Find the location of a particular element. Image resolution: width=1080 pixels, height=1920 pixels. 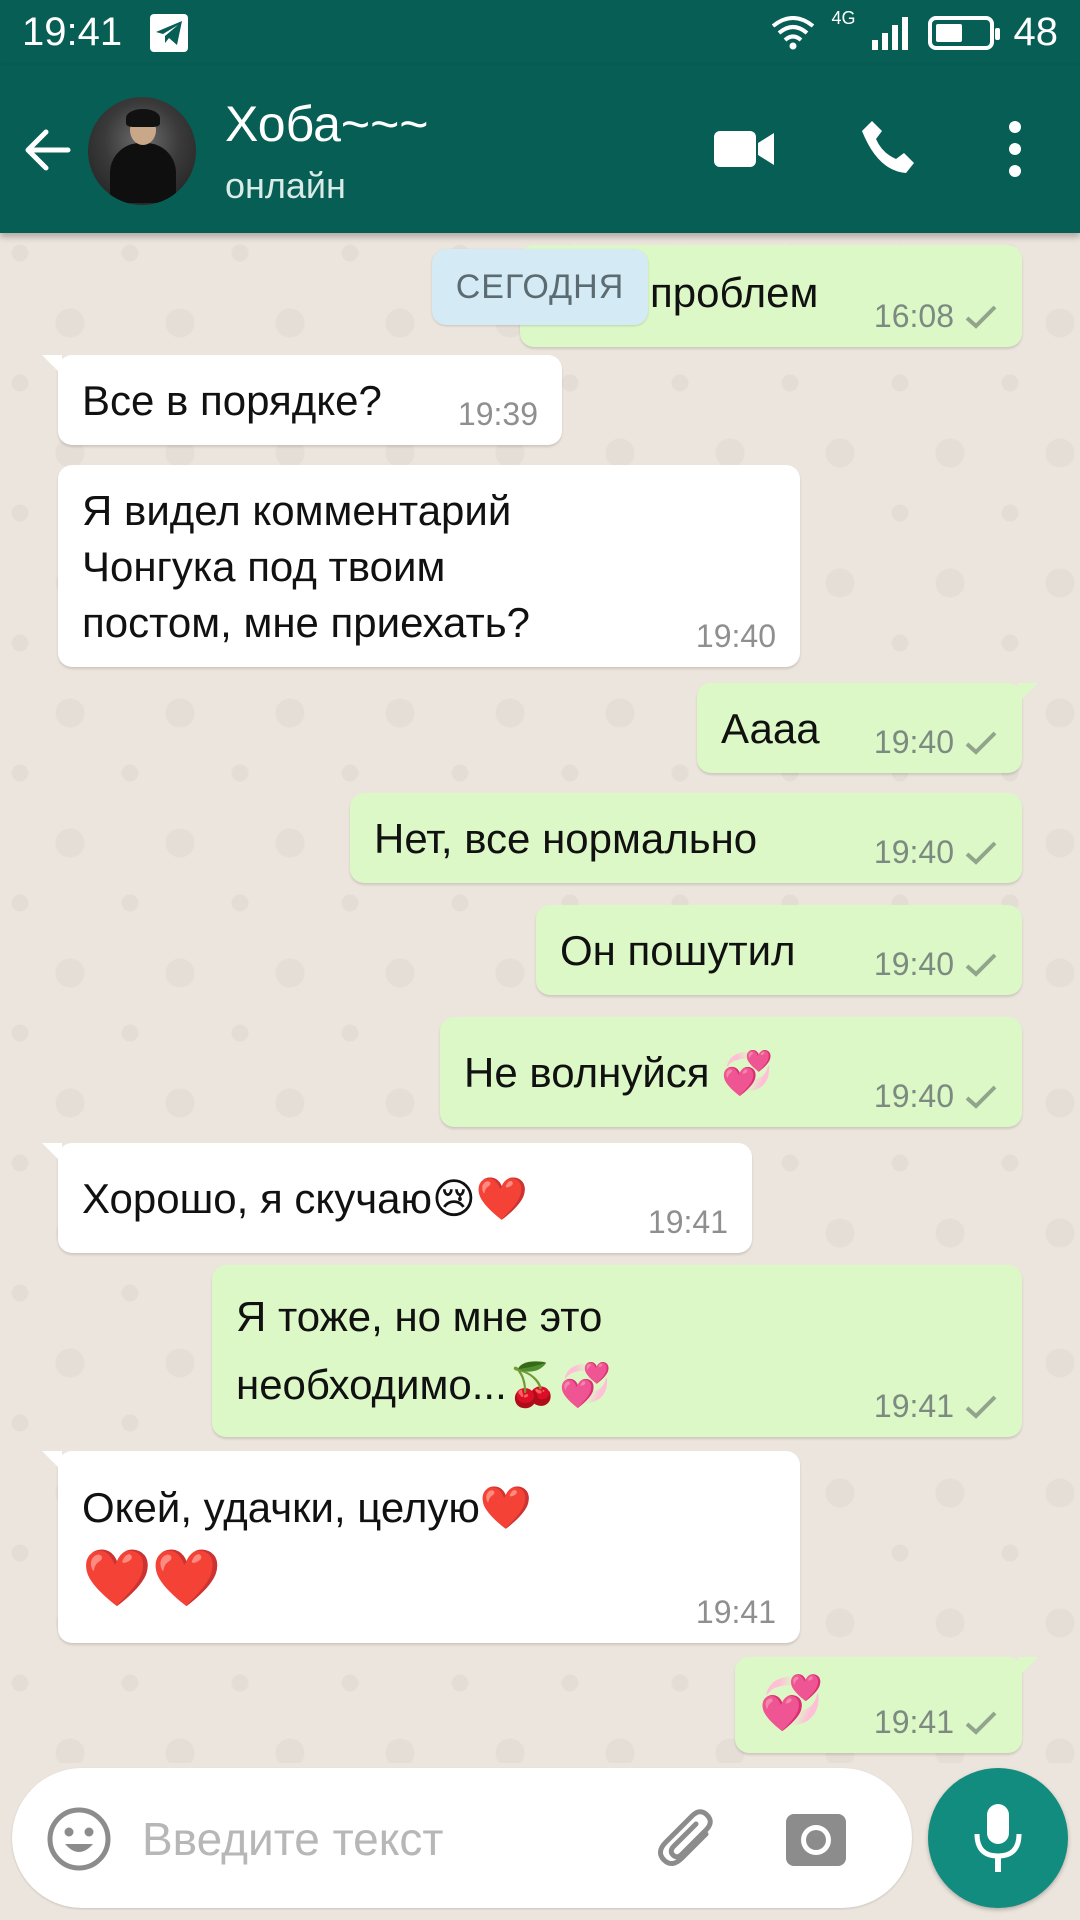

message-meta: 16:08 is located at coordinates (936, 316).